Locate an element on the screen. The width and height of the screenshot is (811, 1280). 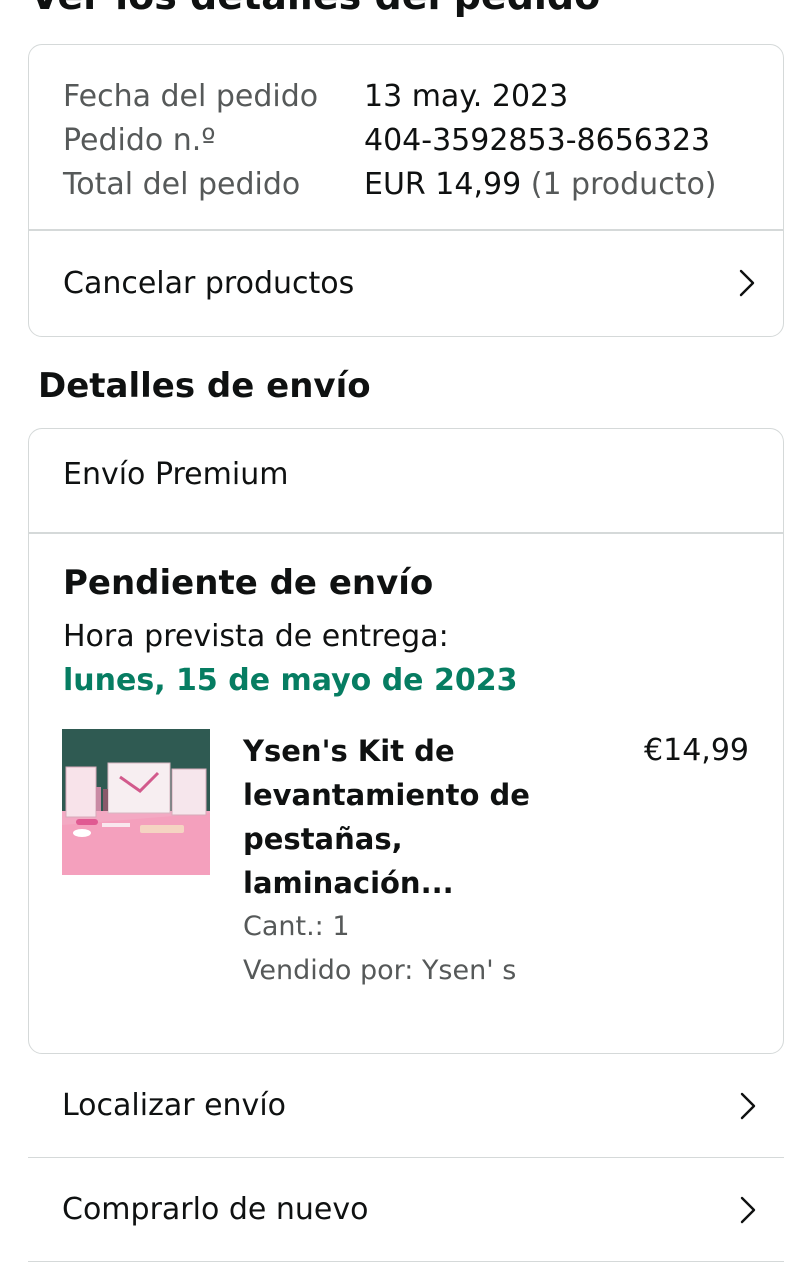
order-date-label: Fecha del pedido is located at coordinates (191, 96).